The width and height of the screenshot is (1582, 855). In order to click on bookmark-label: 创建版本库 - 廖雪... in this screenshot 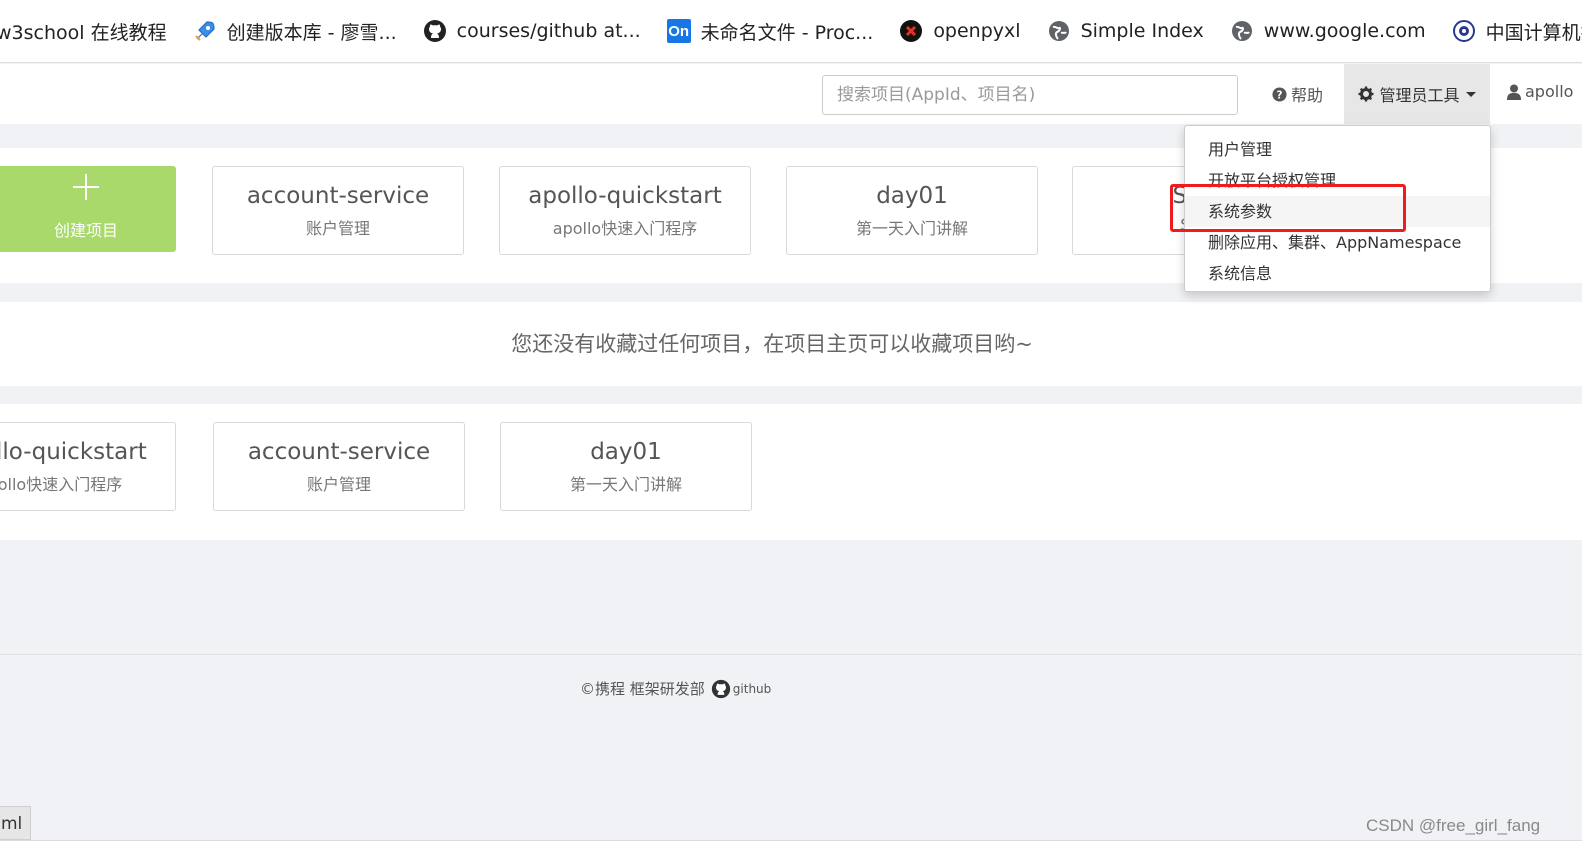, I will do `click(311, 32)`.